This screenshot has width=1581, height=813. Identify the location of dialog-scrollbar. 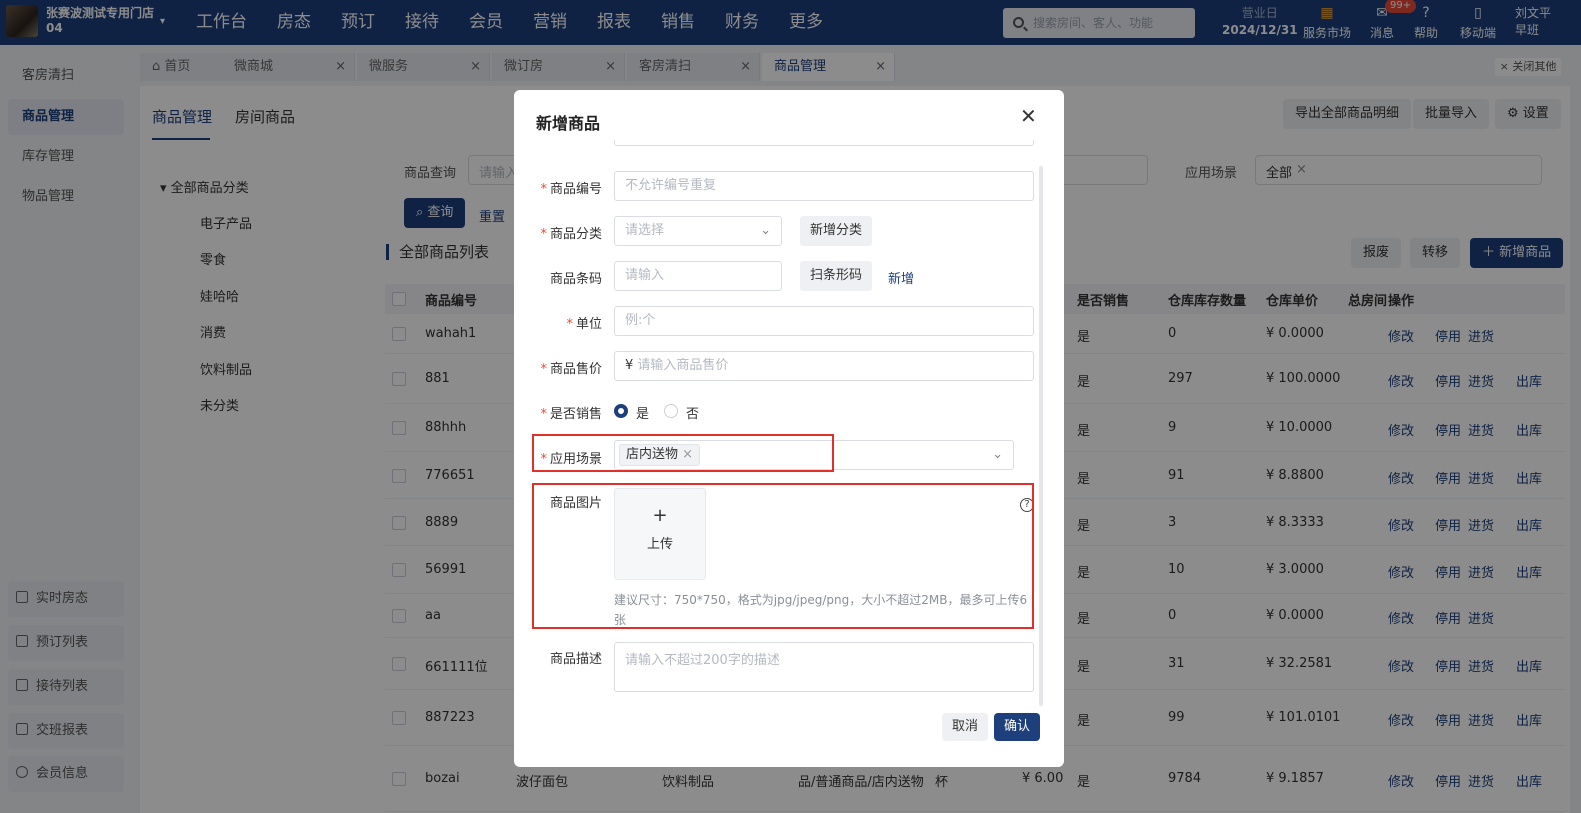
(1041, 436).